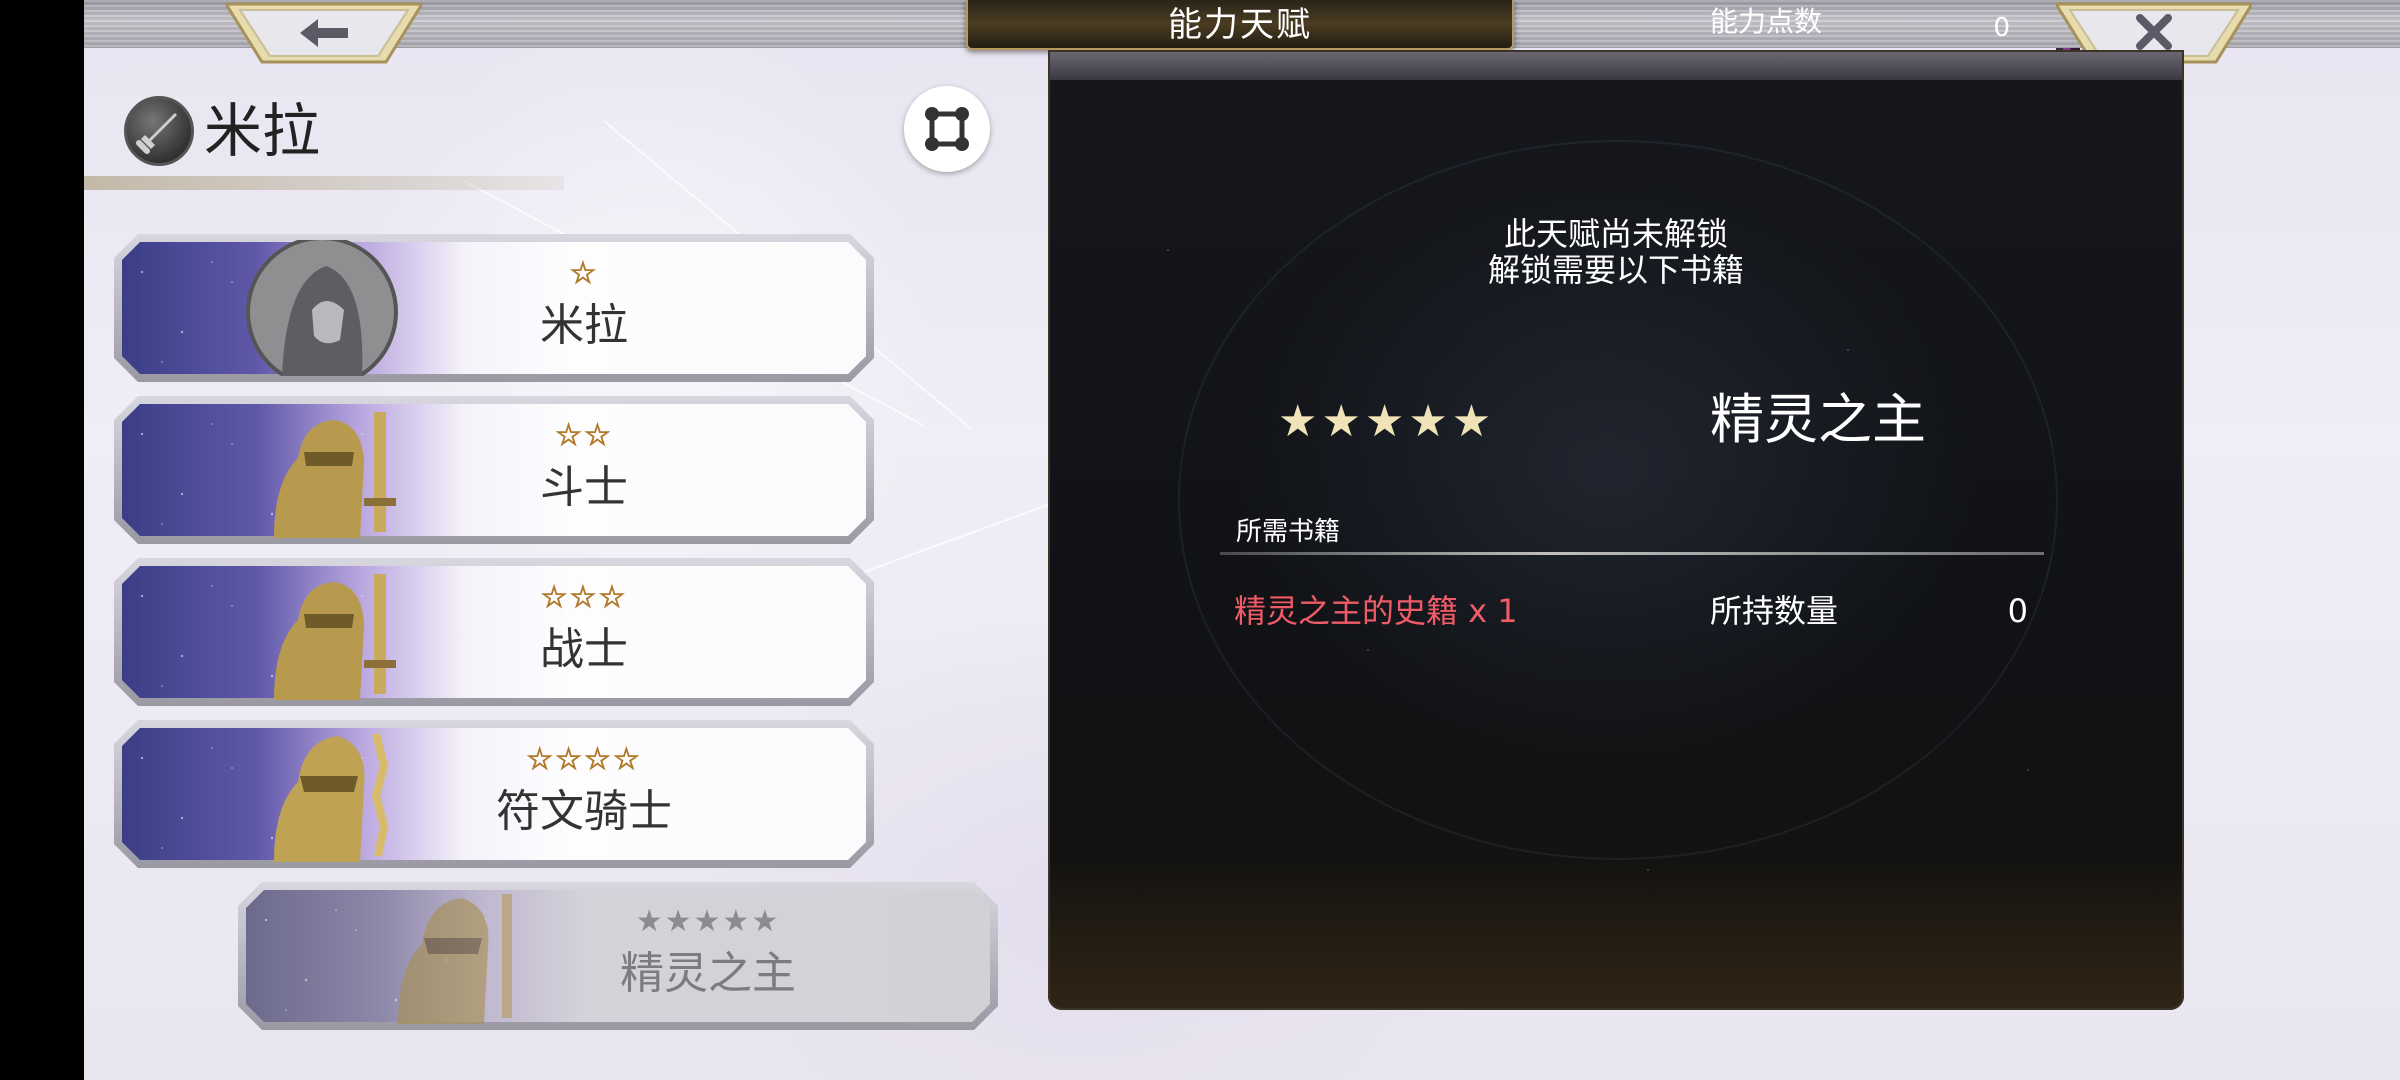  What do you see at coordinates (322, 308) in the screenshot?
I see `hooded-portrait-icon` at bounding box center [322, 308].